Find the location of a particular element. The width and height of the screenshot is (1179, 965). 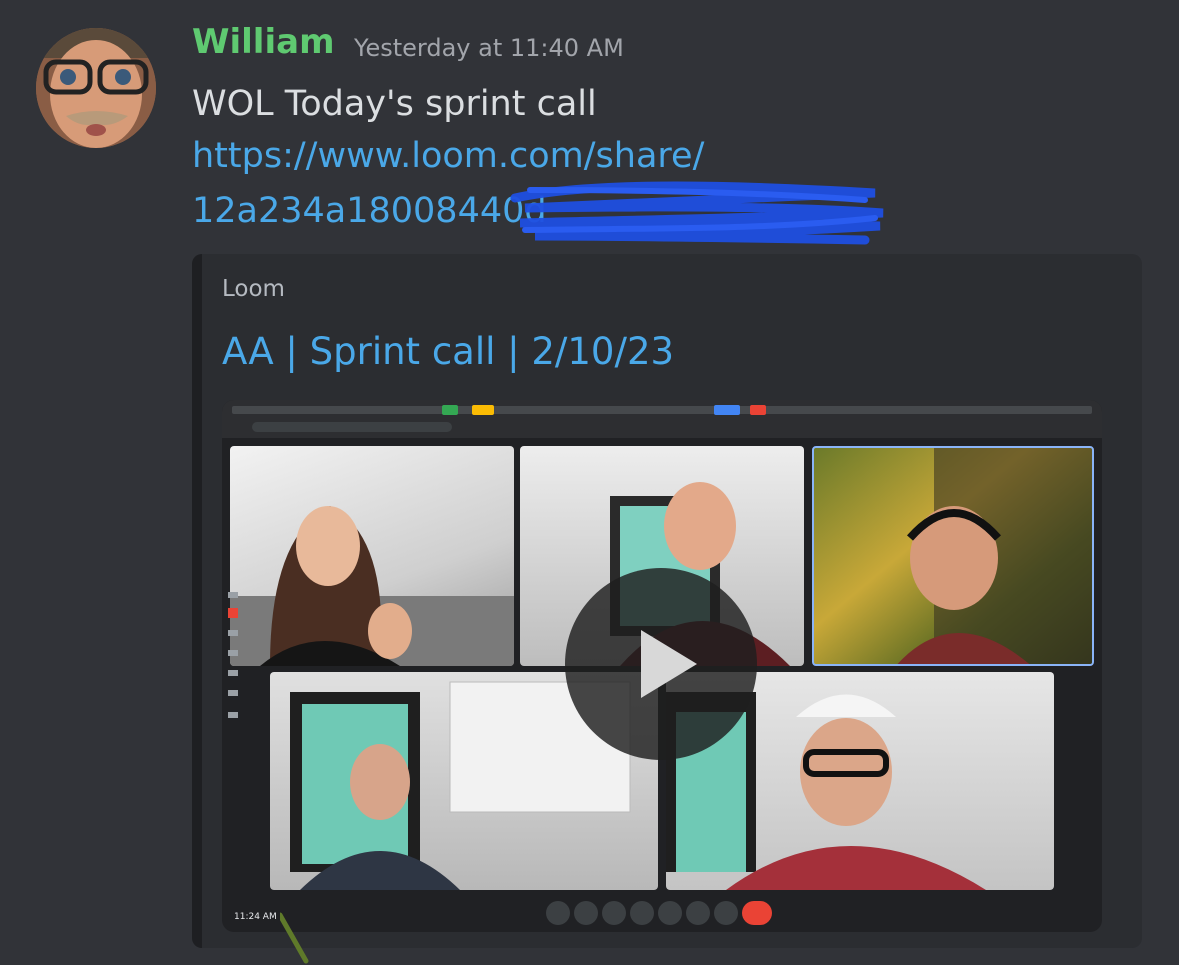

green-pen-stroke is located at coordinates (294, 938).